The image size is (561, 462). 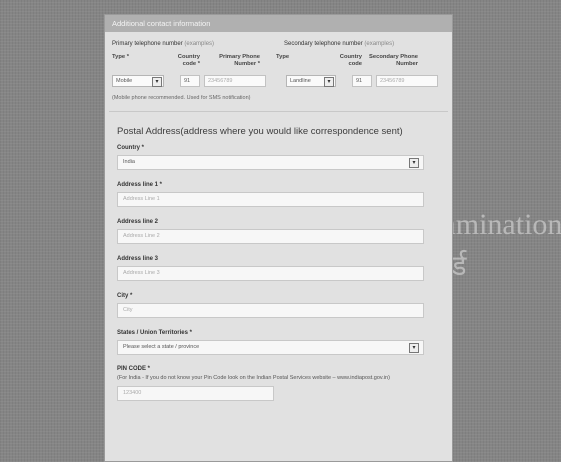 I want to click on secondary-country-code-input: 91, so click(x=362, y=81).